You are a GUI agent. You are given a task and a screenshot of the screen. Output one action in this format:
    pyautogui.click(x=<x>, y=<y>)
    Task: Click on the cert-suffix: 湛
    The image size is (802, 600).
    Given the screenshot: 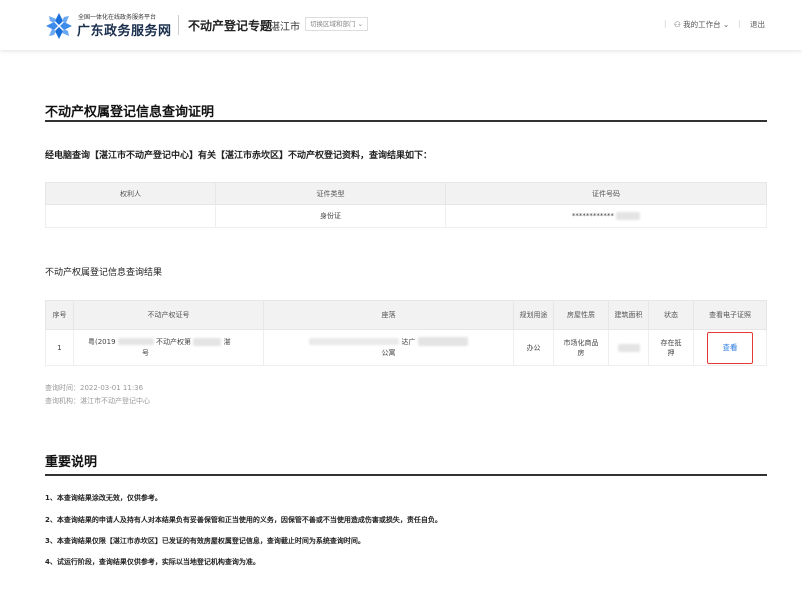 What is the action you would take?
    pyautogui.click(x=227, y=341)
    